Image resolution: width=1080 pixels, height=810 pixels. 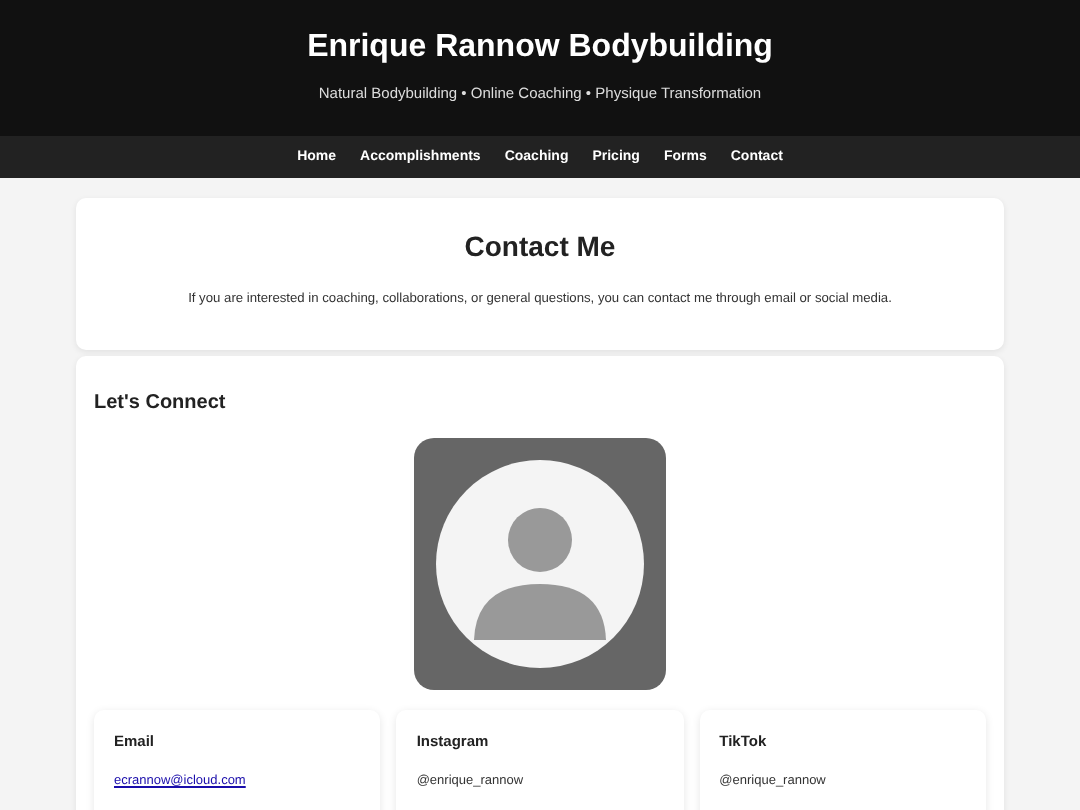 I want to click on page-heading: Contact Me, so click(x=540, y=246).